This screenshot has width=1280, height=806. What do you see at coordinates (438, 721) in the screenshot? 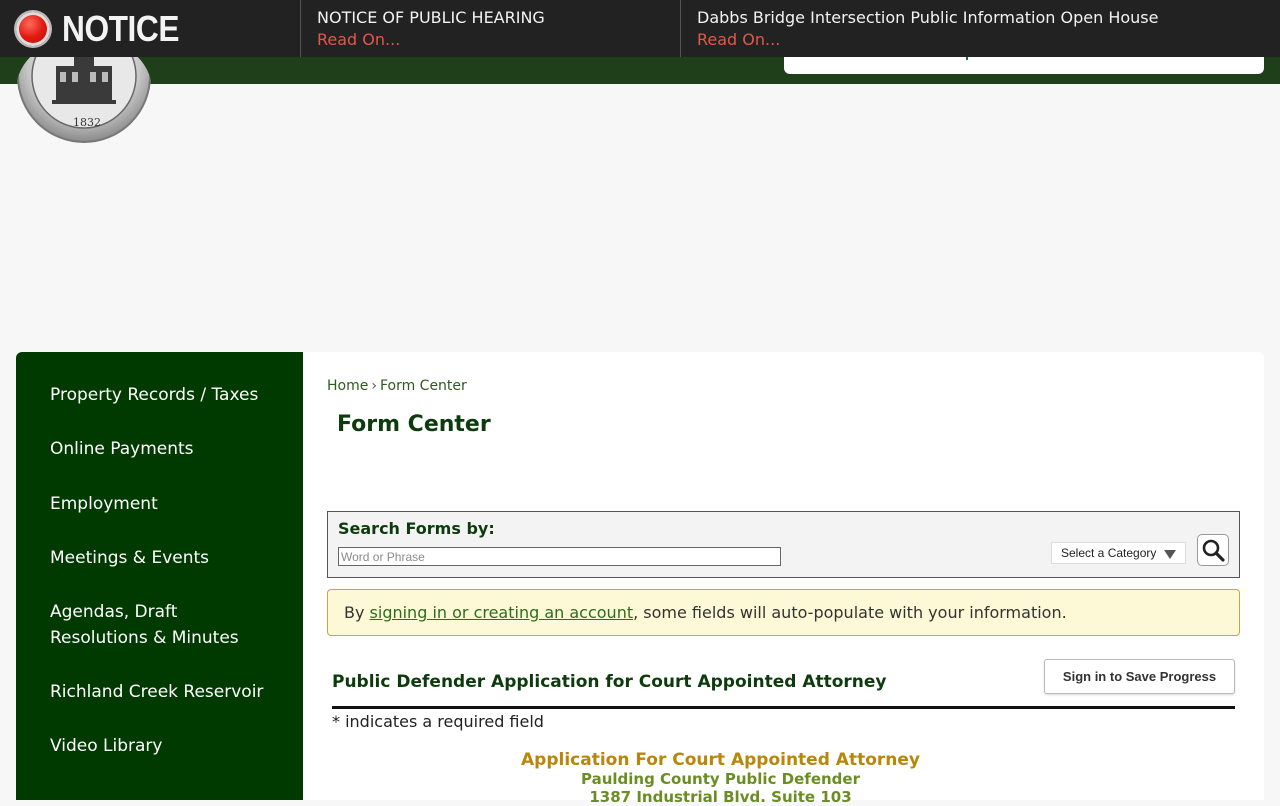
I see `required-field-note: * indicates a required field` at bounding box center [438, 721].